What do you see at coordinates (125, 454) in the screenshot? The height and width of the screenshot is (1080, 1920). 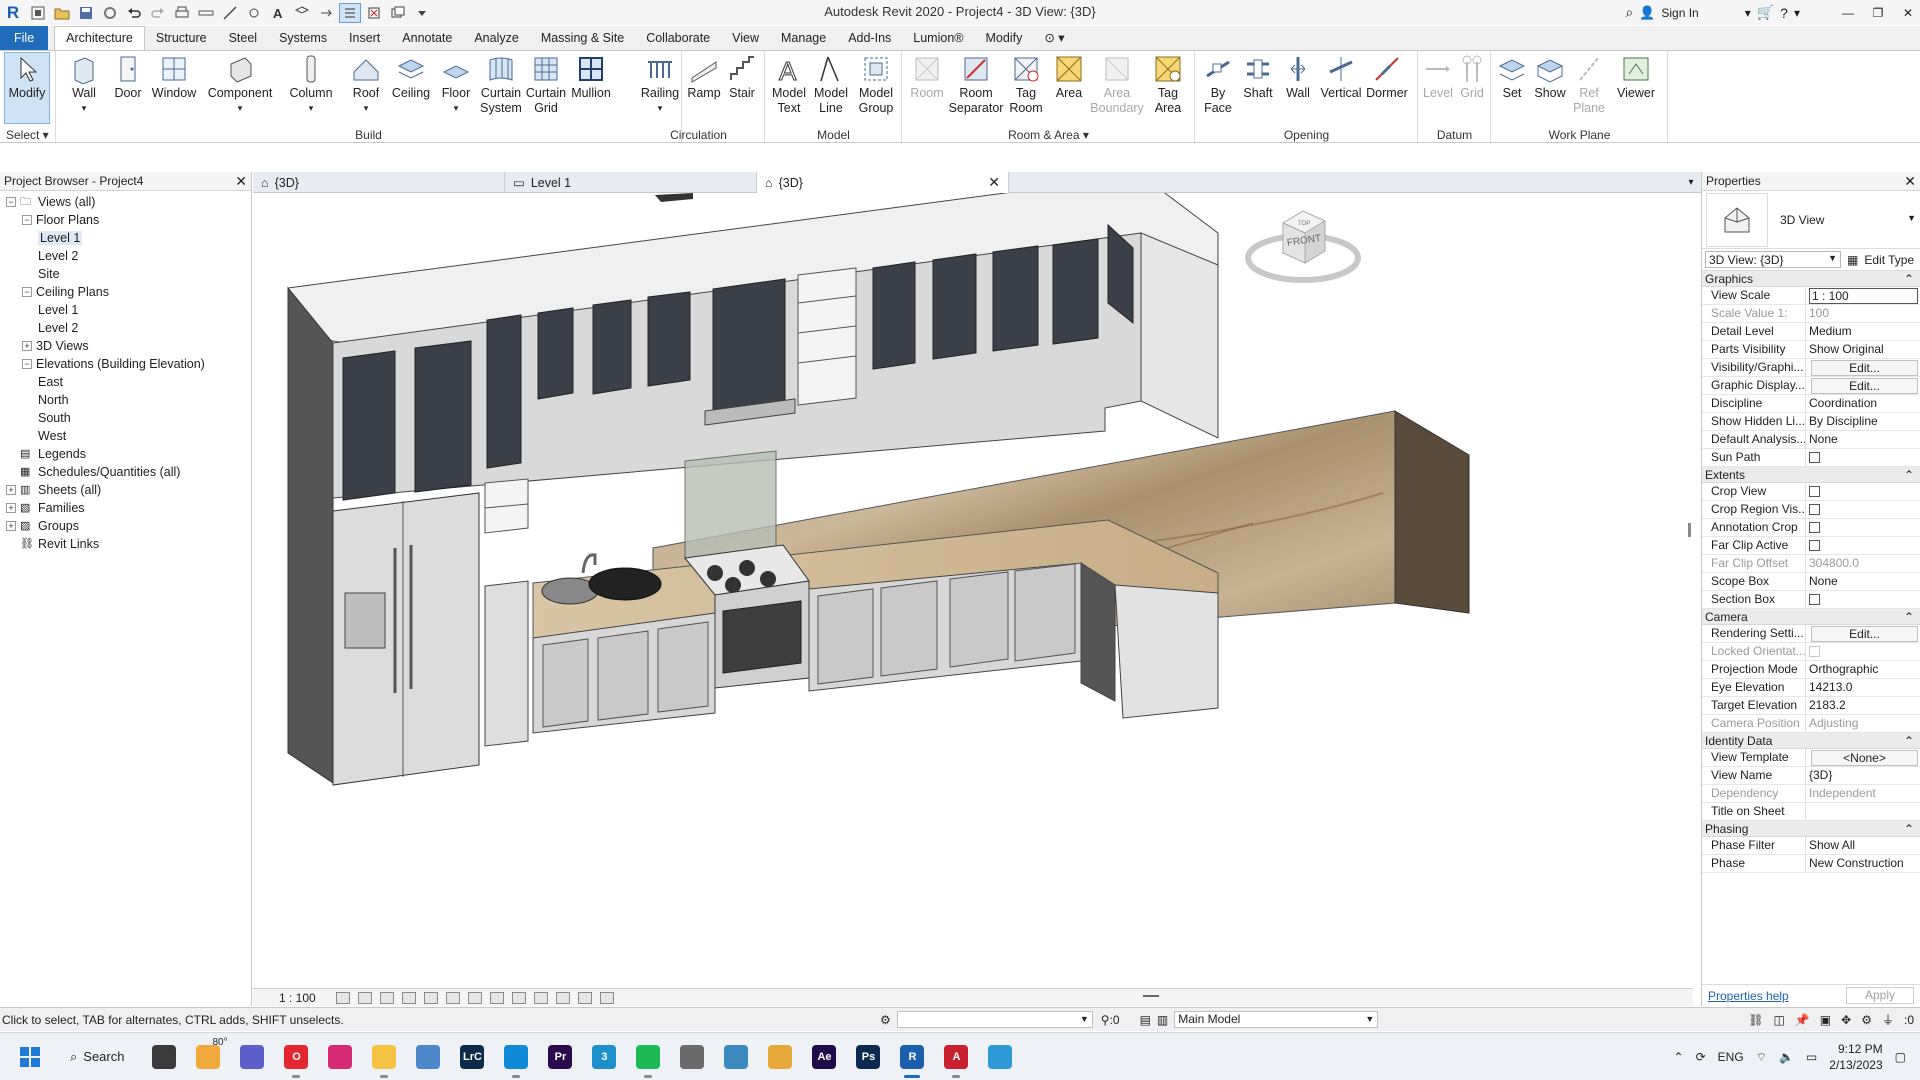 I see `tree-item: ▤ Legends` at bounding box center [125, 454].